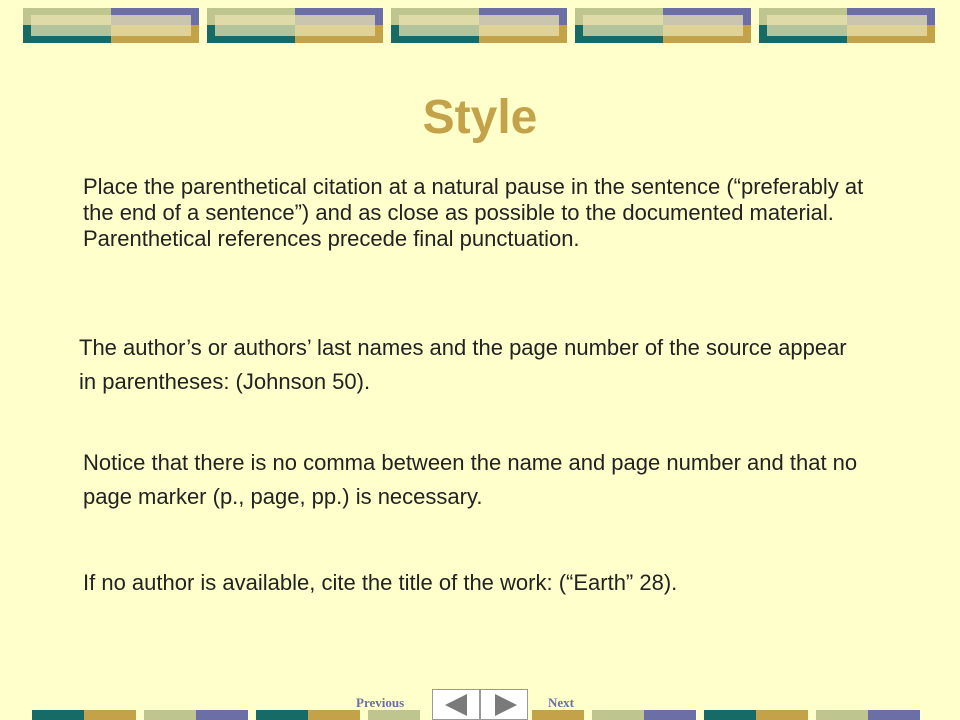 This screenshot has width=960, height=720. I want to click on slide-title: Style, so click(480, 117).